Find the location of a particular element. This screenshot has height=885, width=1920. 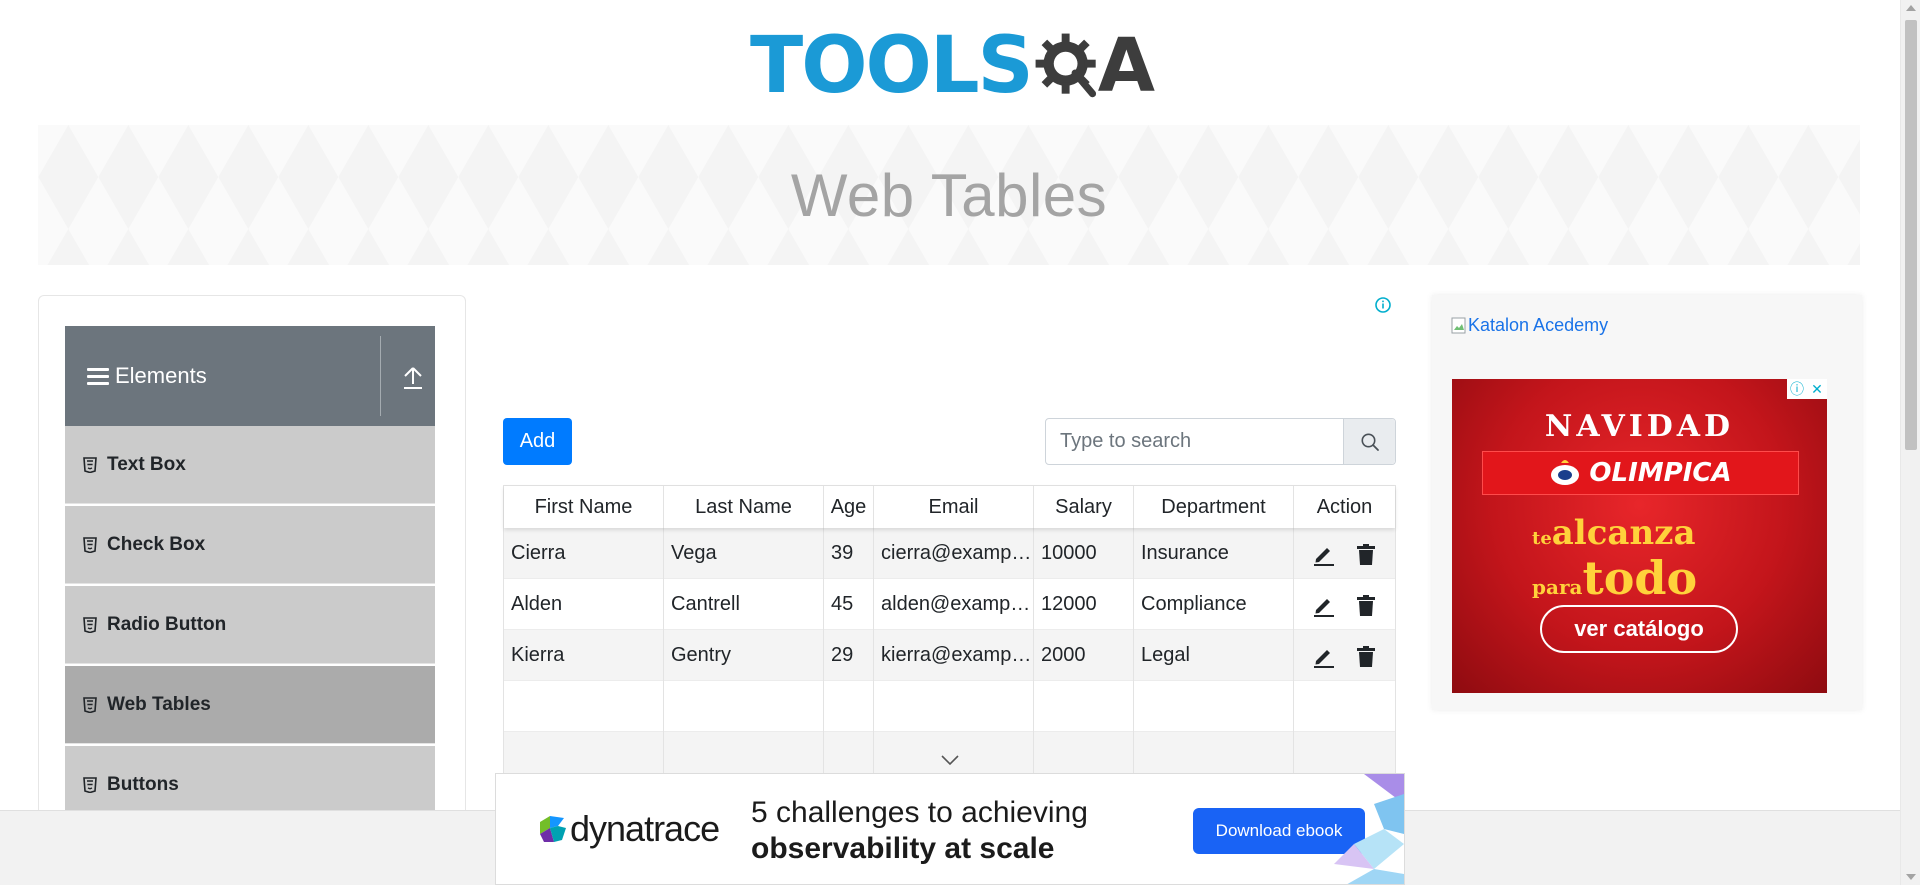

dynatrace-logo-icon is located at coordinates (553, 829).